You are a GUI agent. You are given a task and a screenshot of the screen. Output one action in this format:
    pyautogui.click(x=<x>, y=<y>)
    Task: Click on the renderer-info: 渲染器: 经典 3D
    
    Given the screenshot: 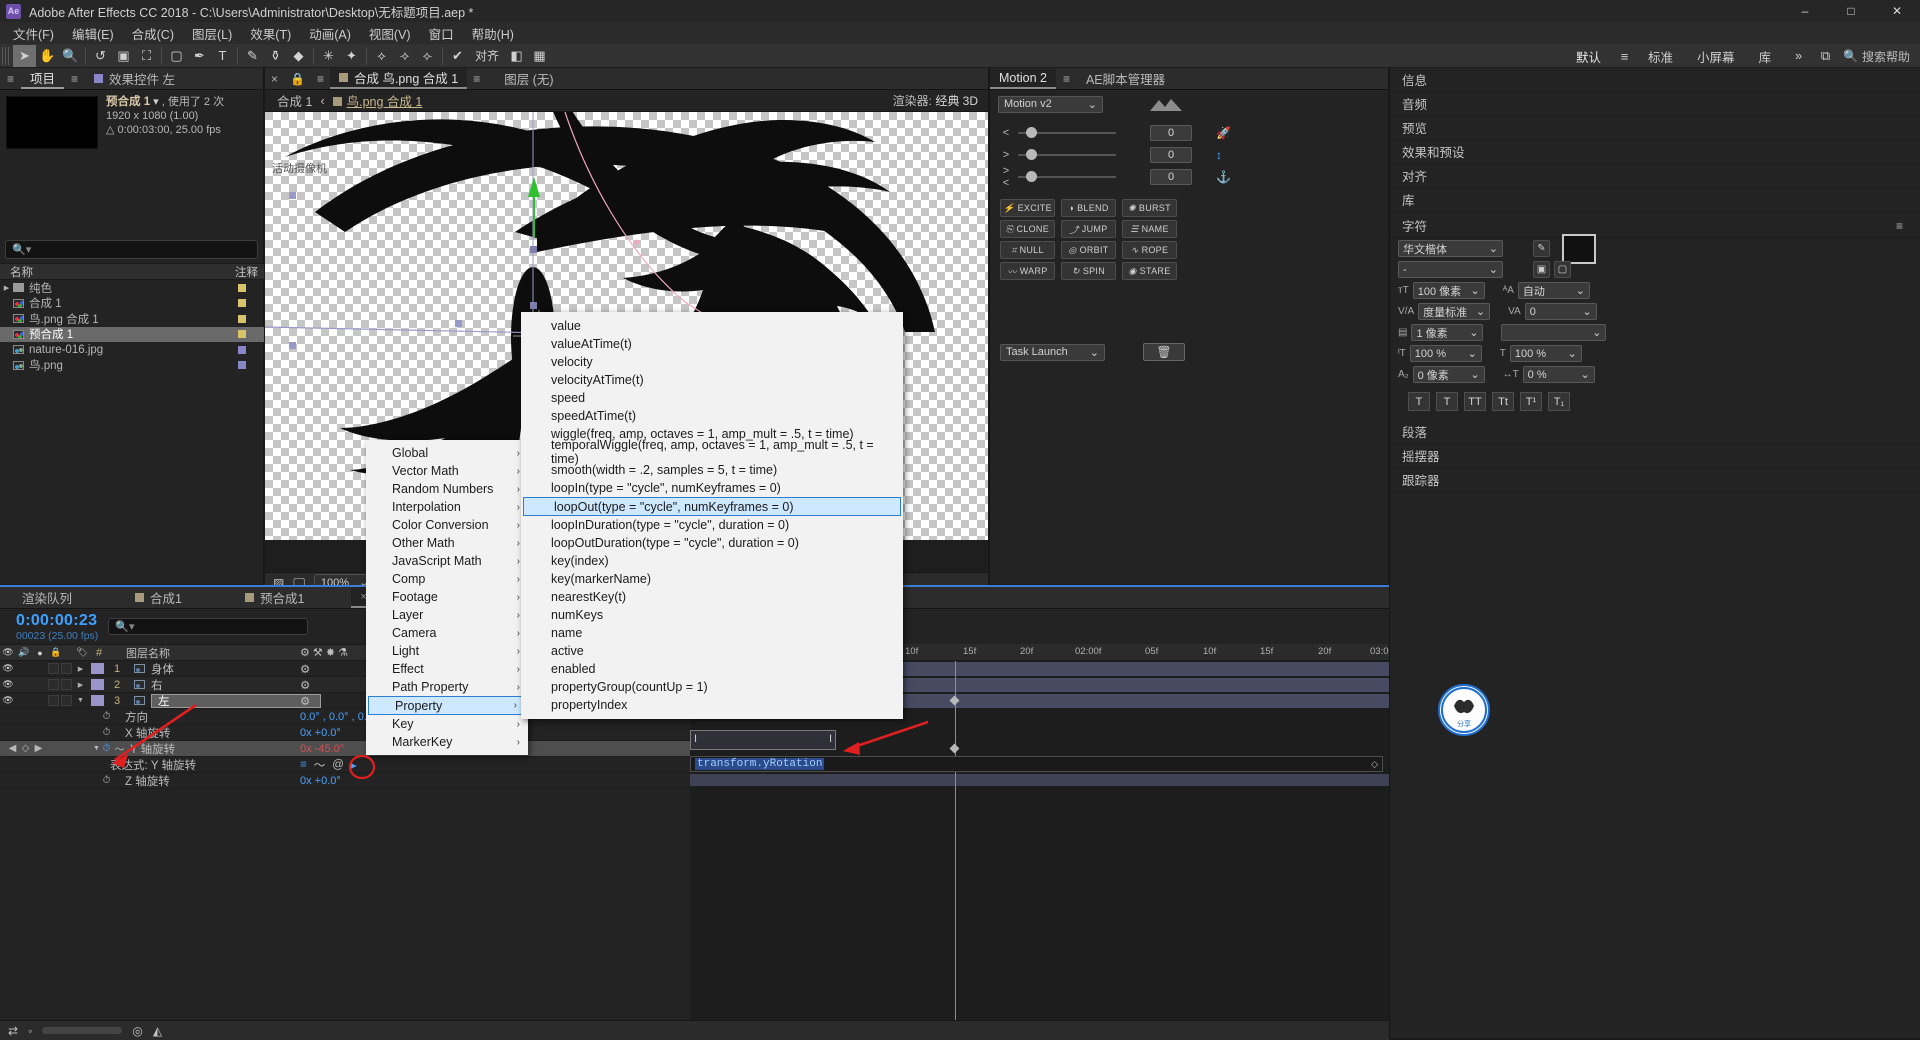 What is the action you would take?
    pyautogui.click(x=935, y=100)
    